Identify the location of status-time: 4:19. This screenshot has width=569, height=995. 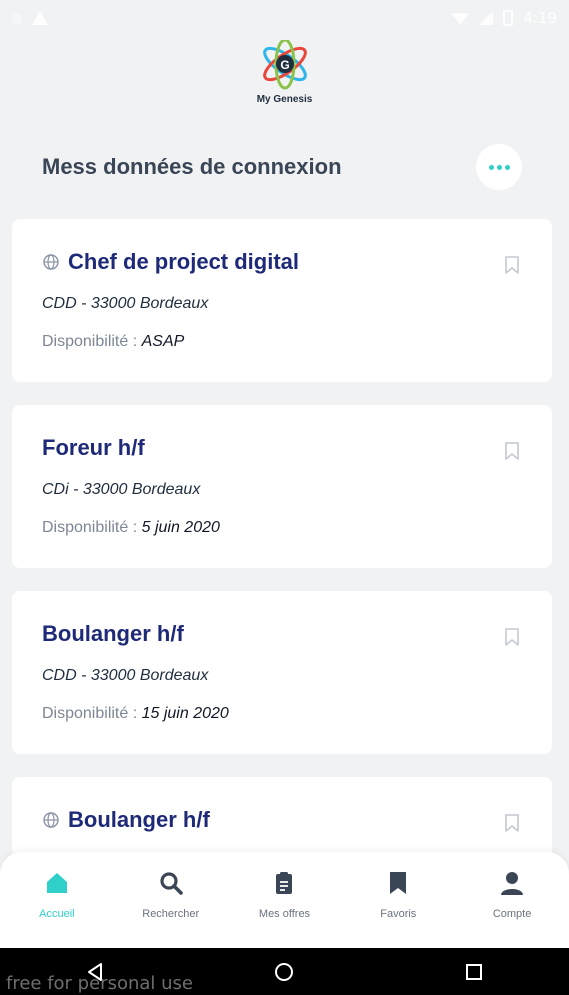
(540, 18).